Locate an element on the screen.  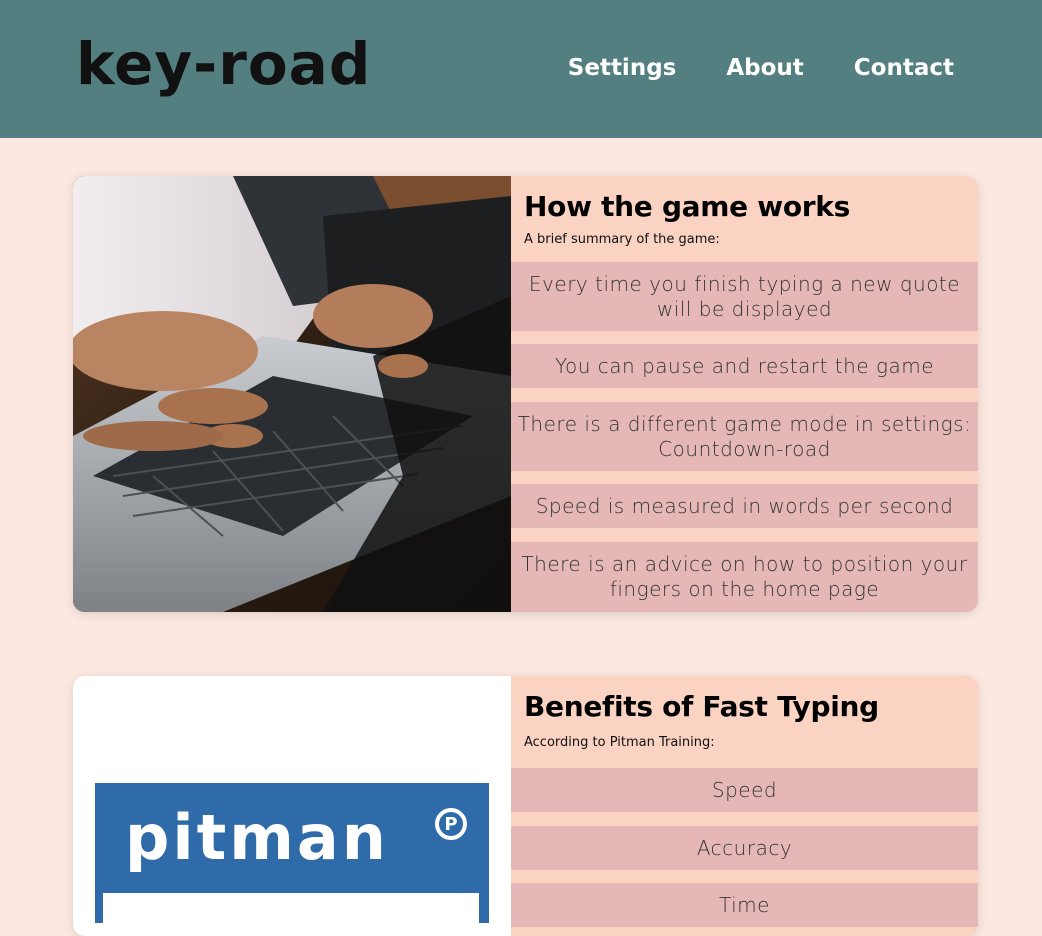
main-nav: Settings About Contact is located at coordinates (761, 68).